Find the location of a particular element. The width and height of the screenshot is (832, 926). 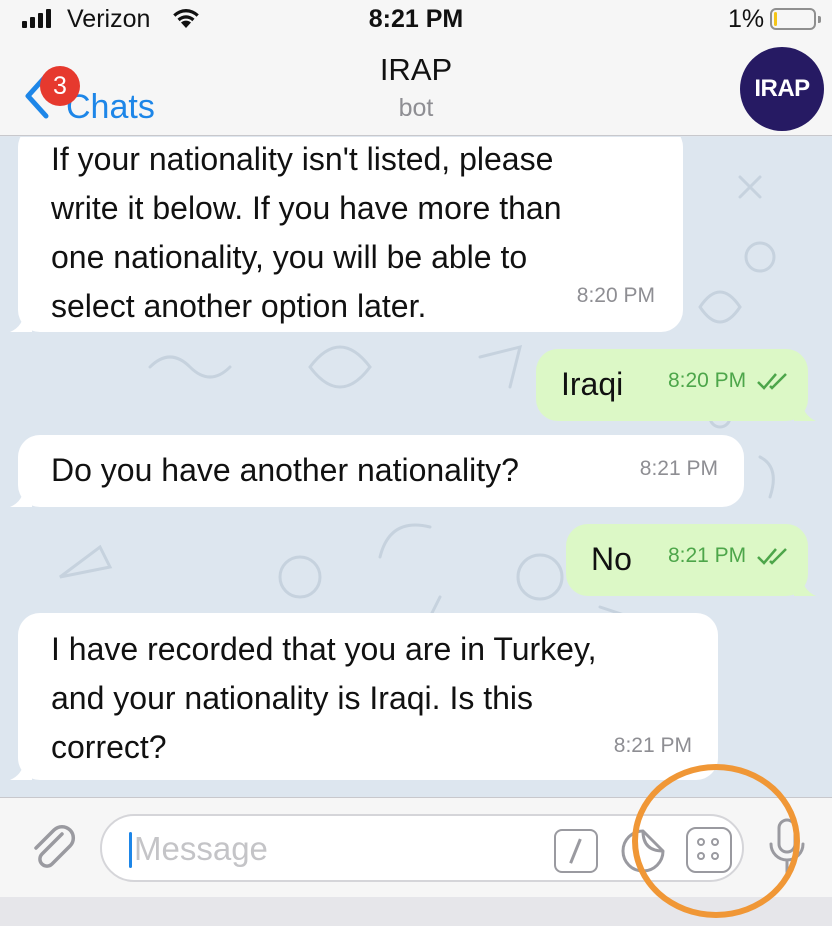

bot-keyboard-icon is located at coordinates (709, 850).